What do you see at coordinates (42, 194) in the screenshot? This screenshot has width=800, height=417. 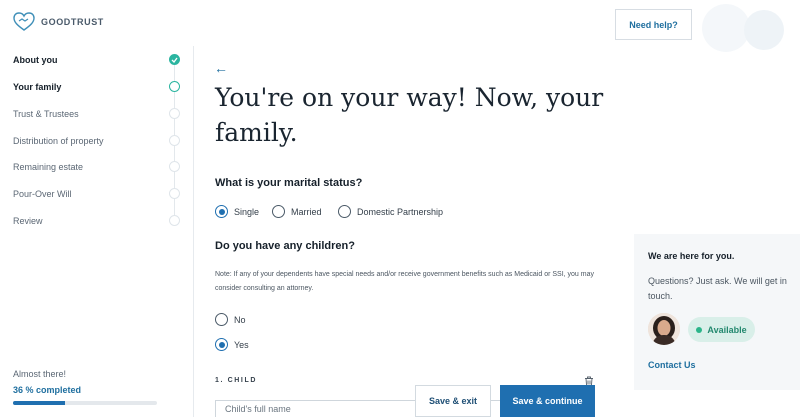 I see `sidebar-item-pour-over-will: Pour-Over Will` at bounding box center [42, 194].